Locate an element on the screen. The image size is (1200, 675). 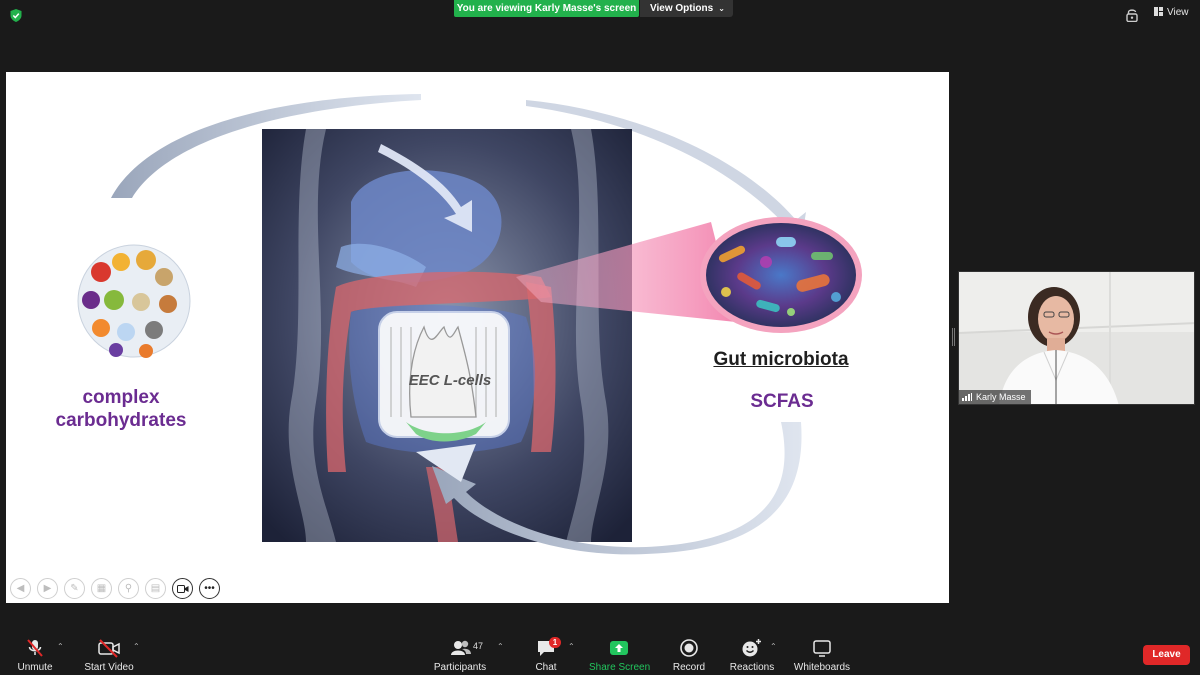
whiteboards-button: Whiteboards is located at coordinates (822, 651).